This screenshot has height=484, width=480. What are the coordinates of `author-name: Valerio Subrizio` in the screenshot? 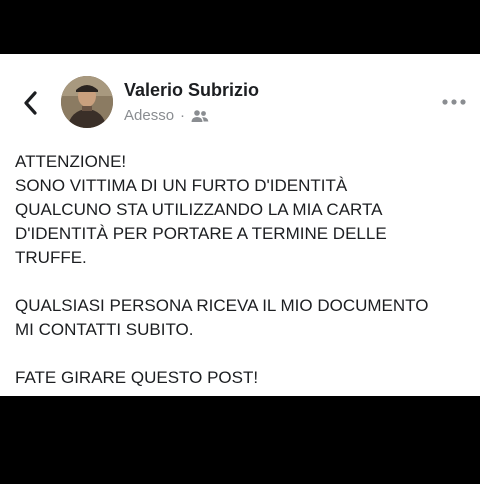 It's located at (191, 90).